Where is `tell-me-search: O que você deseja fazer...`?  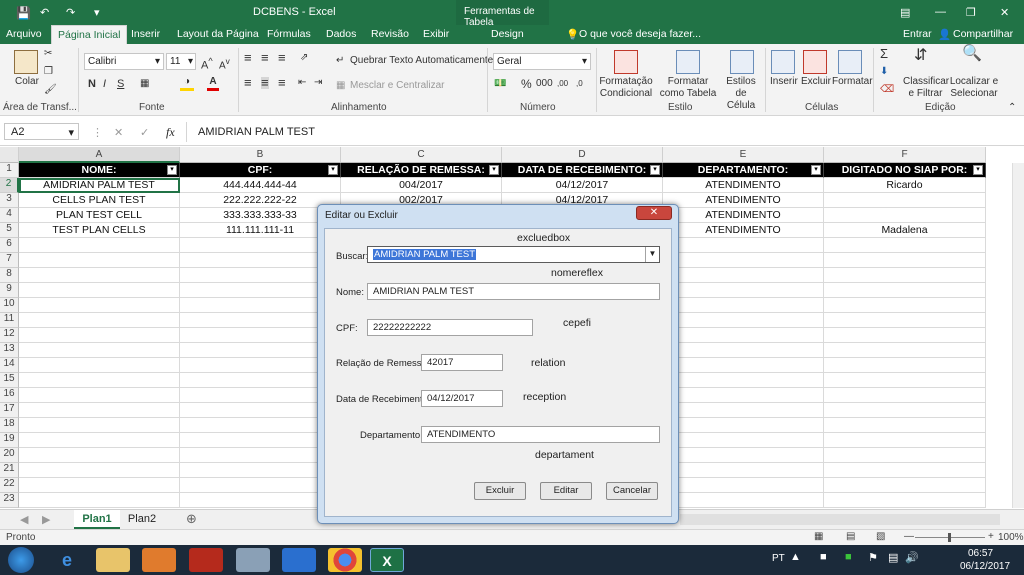 tell-me-search: O que você deseja fazer... is located at coordinates (640, 34).